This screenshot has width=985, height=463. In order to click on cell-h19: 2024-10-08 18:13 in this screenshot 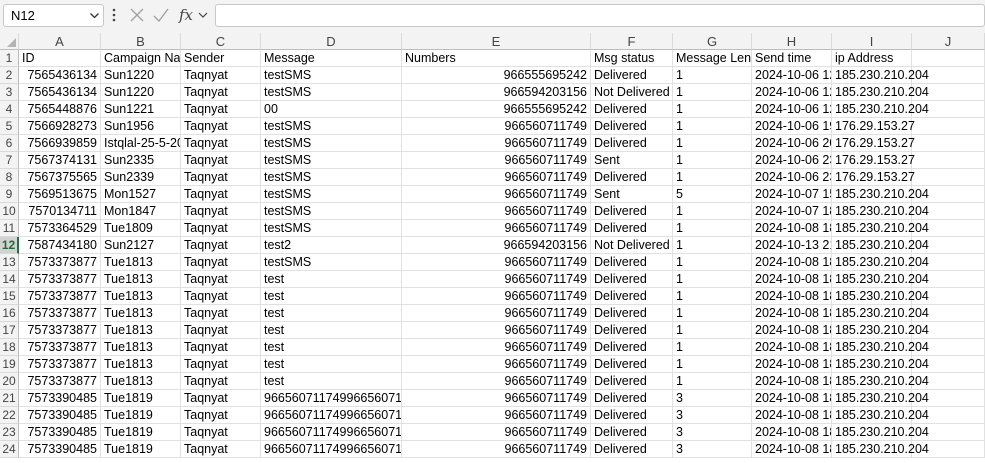, I will do `click(792, 364)`.